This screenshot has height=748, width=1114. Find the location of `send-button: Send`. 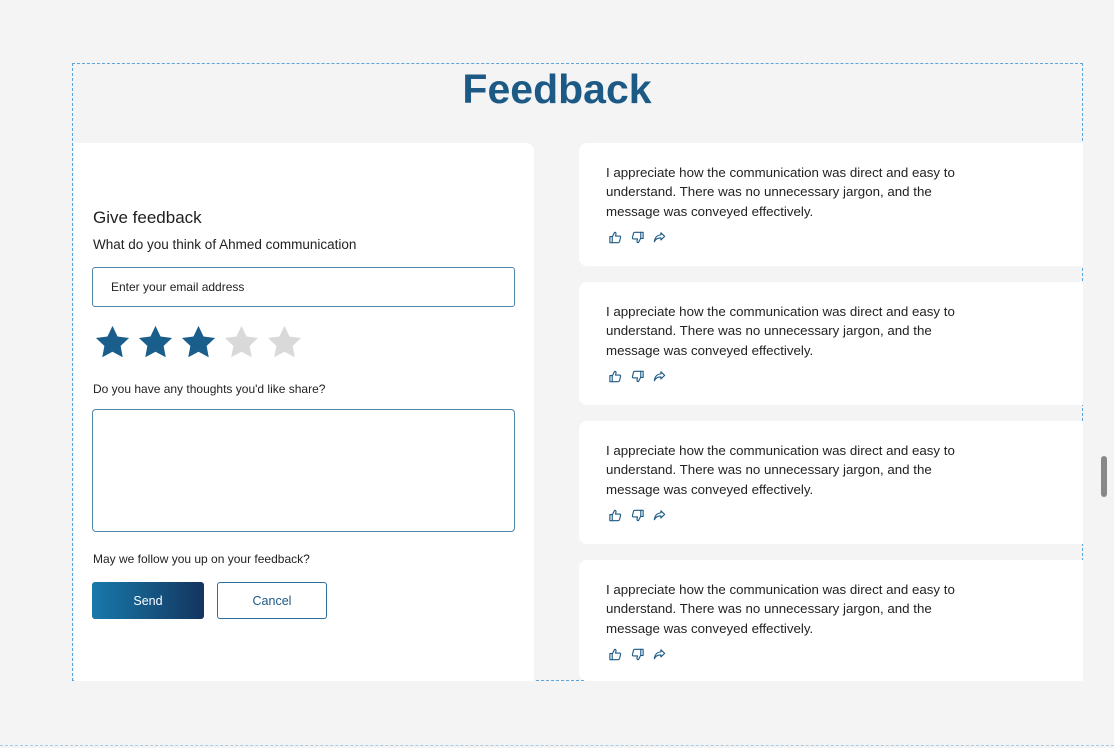

send-button: Send is located at coordinates (148, 600).